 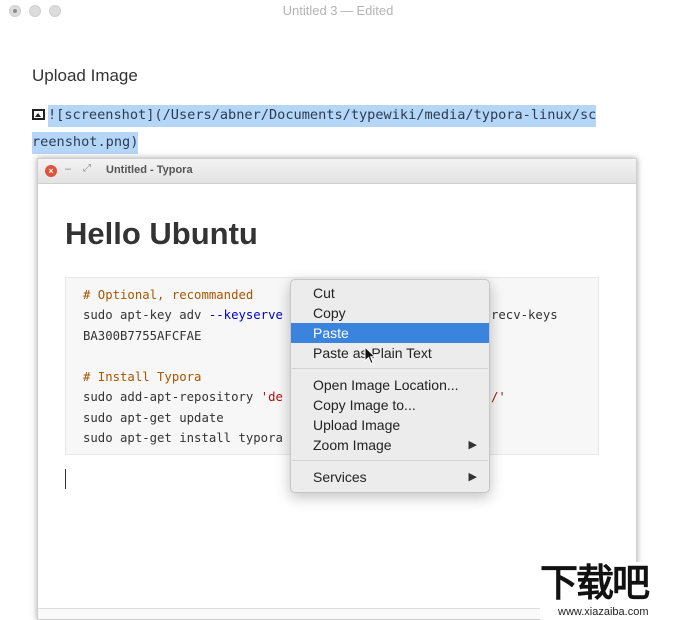 What do you see at coordinates (183, 438) in the screenshot?
I see `code-line: sudo apt-get install typora` at bounding box center [183, 438].